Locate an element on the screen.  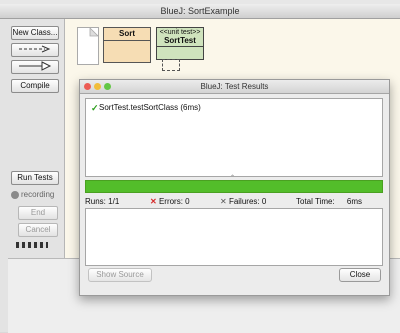
inheritance-arrow-button is located at coordinates (35, 67).